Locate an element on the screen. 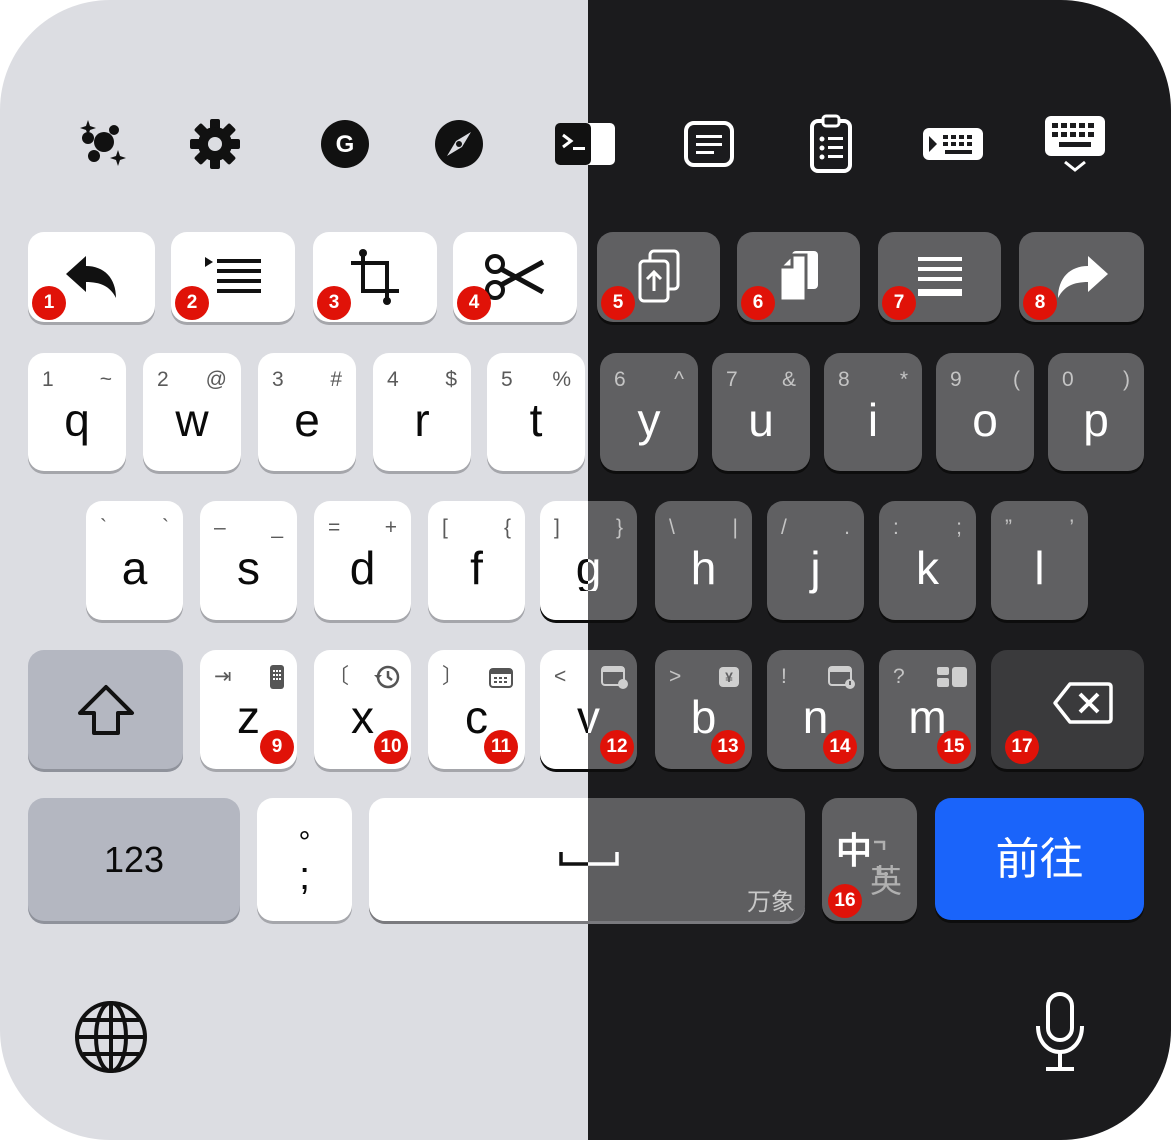 Image resolution: width=1171 pixels, height=1143 pixels. toolbar-hide-keyboard is located at coordinates (1075, 144).